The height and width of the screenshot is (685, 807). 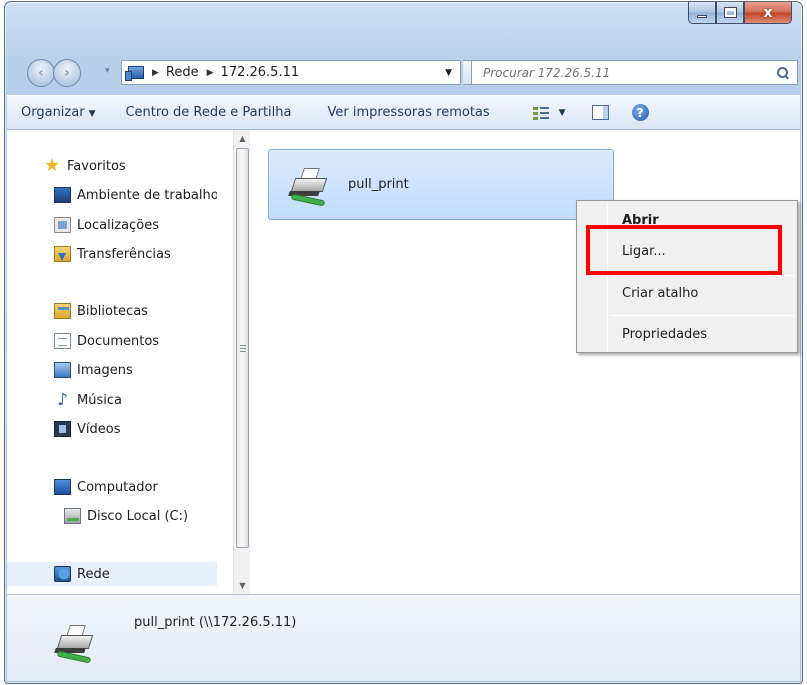 I want to click on video-icon, so click(x=62, y=429).